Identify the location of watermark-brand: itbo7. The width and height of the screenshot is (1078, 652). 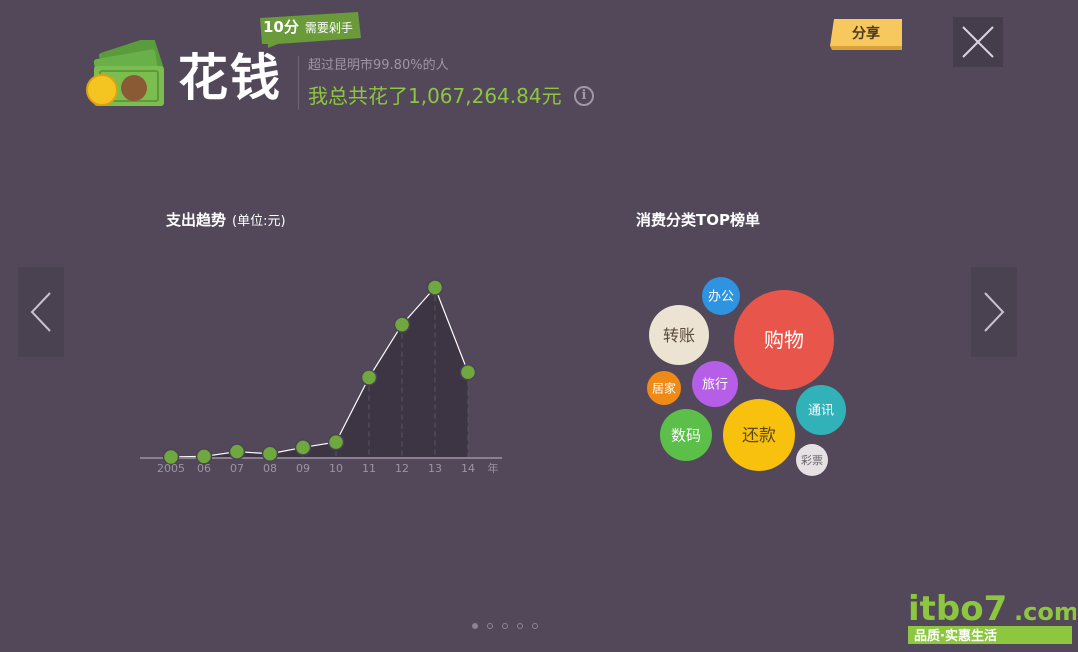
(957, 609).